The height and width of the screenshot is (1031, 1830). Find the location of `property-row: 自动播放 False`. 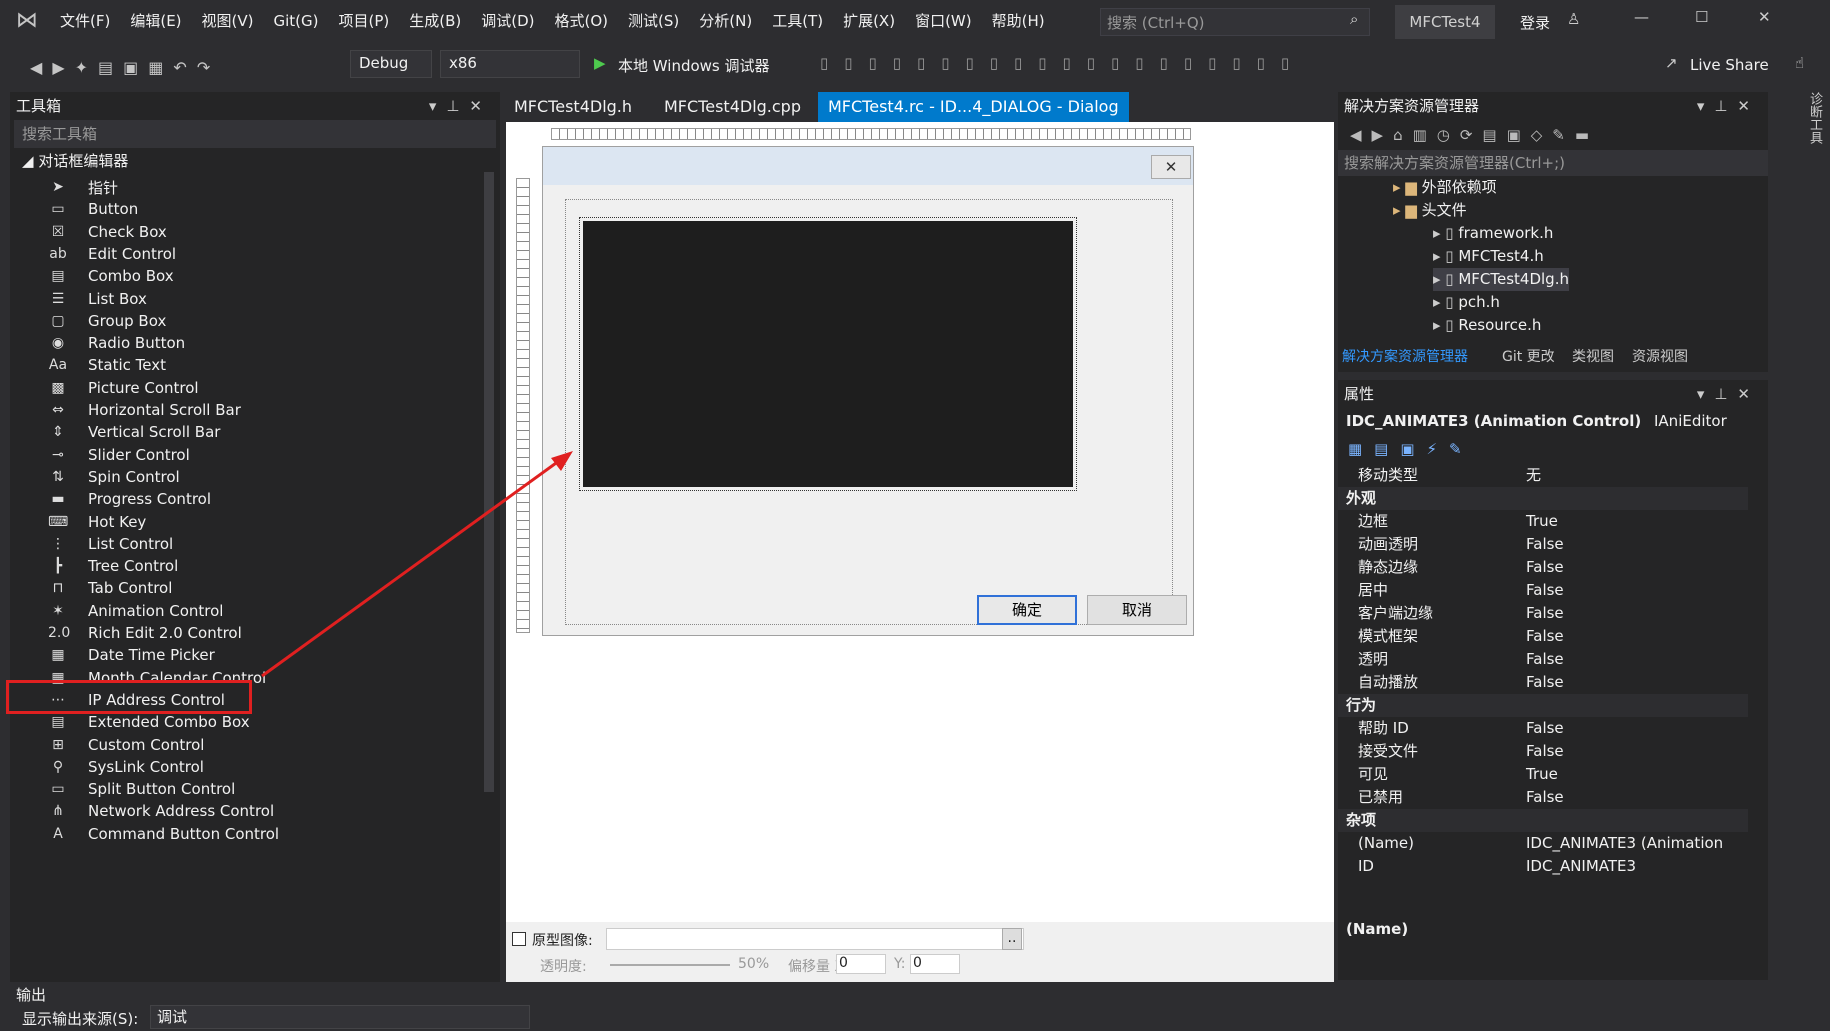

property-row: 自动播放 False is located at coordinates (1543, 682).